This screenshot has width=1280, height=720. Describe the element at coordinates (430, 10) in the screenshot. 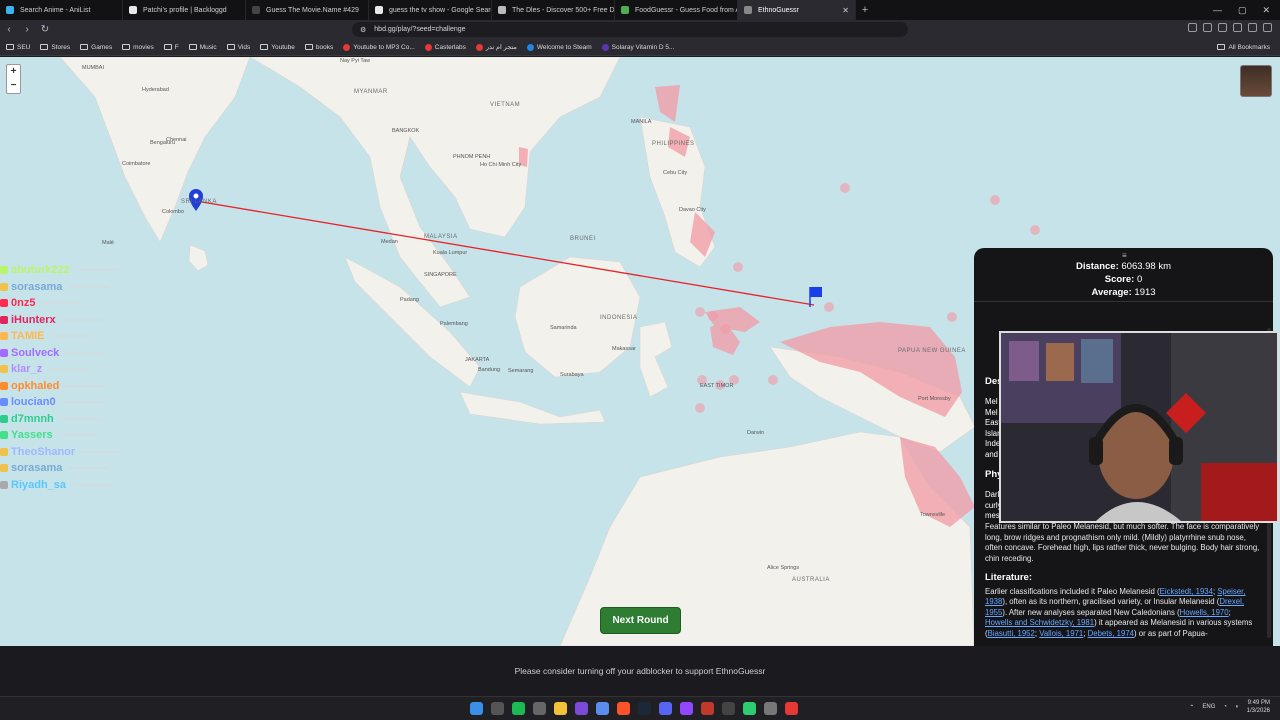

I see `browser-tab: guess the tv show - Google Search` at that location.